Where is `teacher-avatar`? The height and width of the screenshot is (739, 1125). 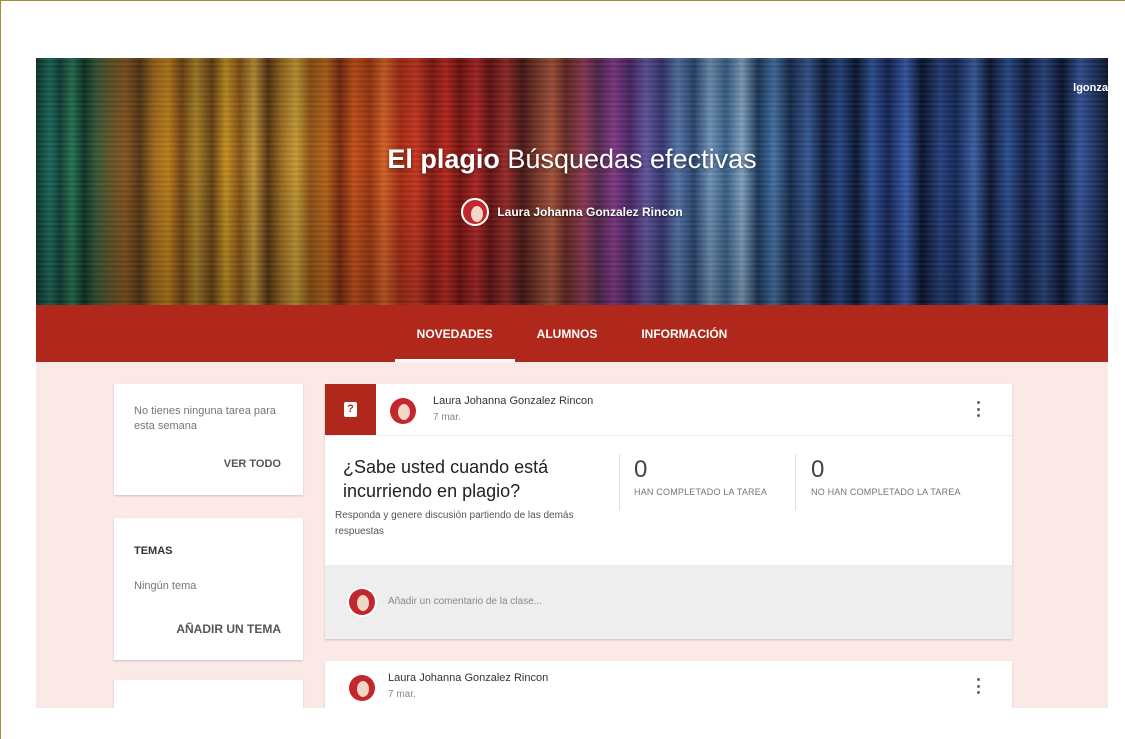
teacher-avatar is located at coordinates (475, 212).